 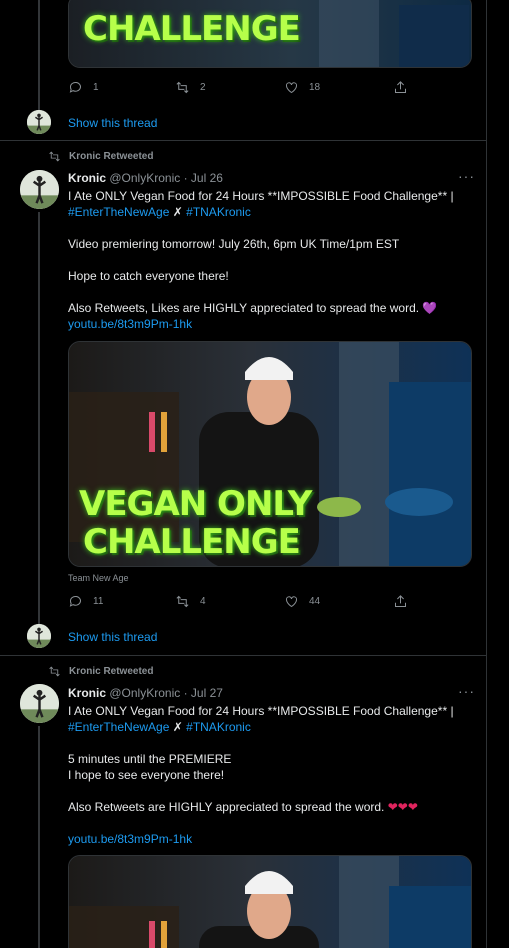 I want to click on reply-count: 11, so click(x=98, y=601).